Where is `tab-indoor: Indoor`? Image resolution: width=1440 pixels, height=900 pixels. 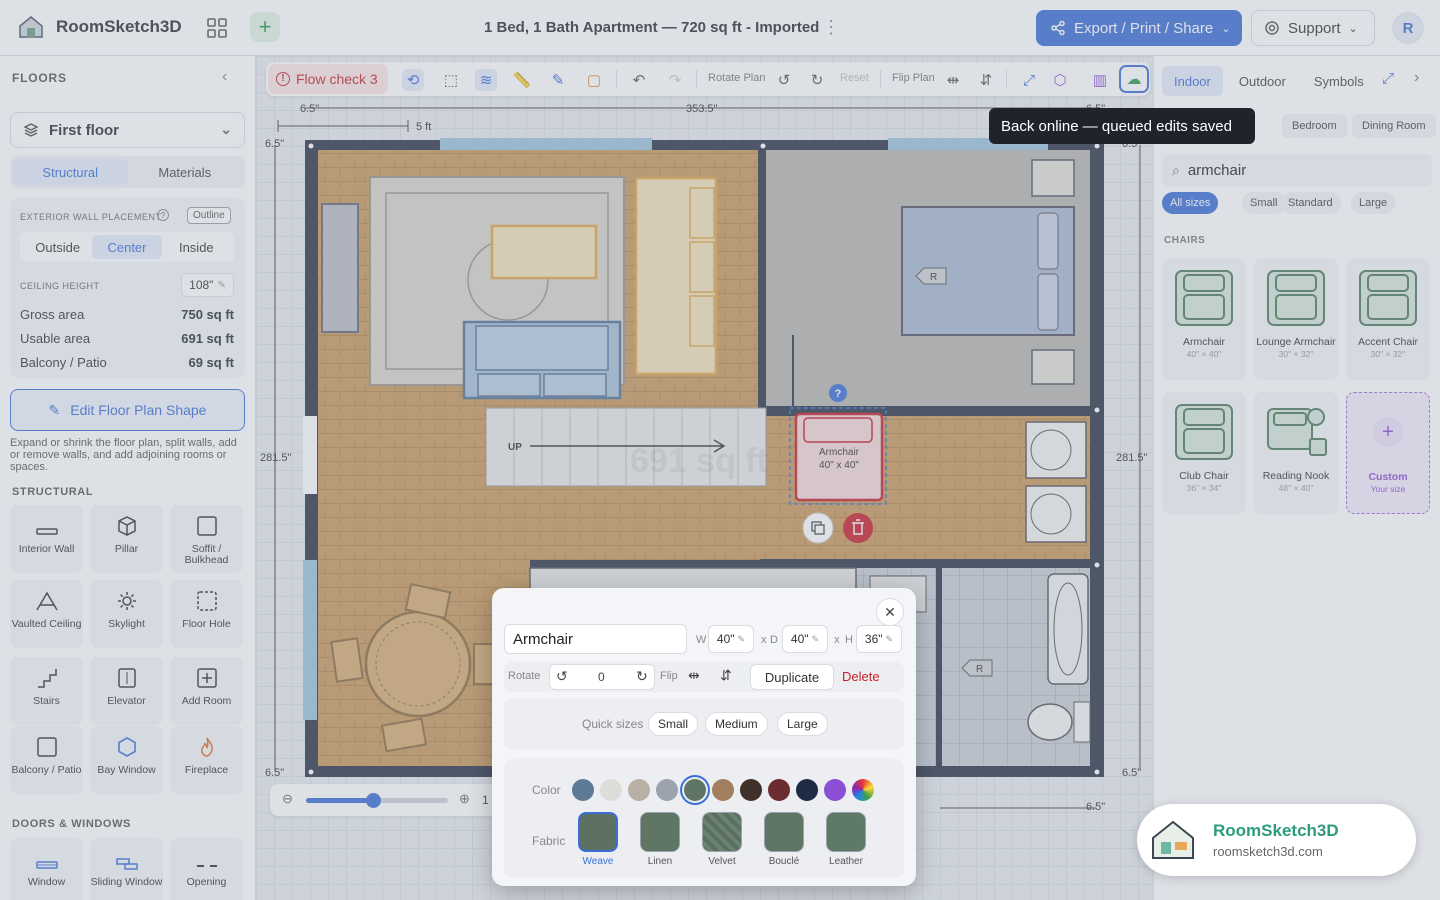 tab-indoor: Indoor is located at coordinates (1192, 81).